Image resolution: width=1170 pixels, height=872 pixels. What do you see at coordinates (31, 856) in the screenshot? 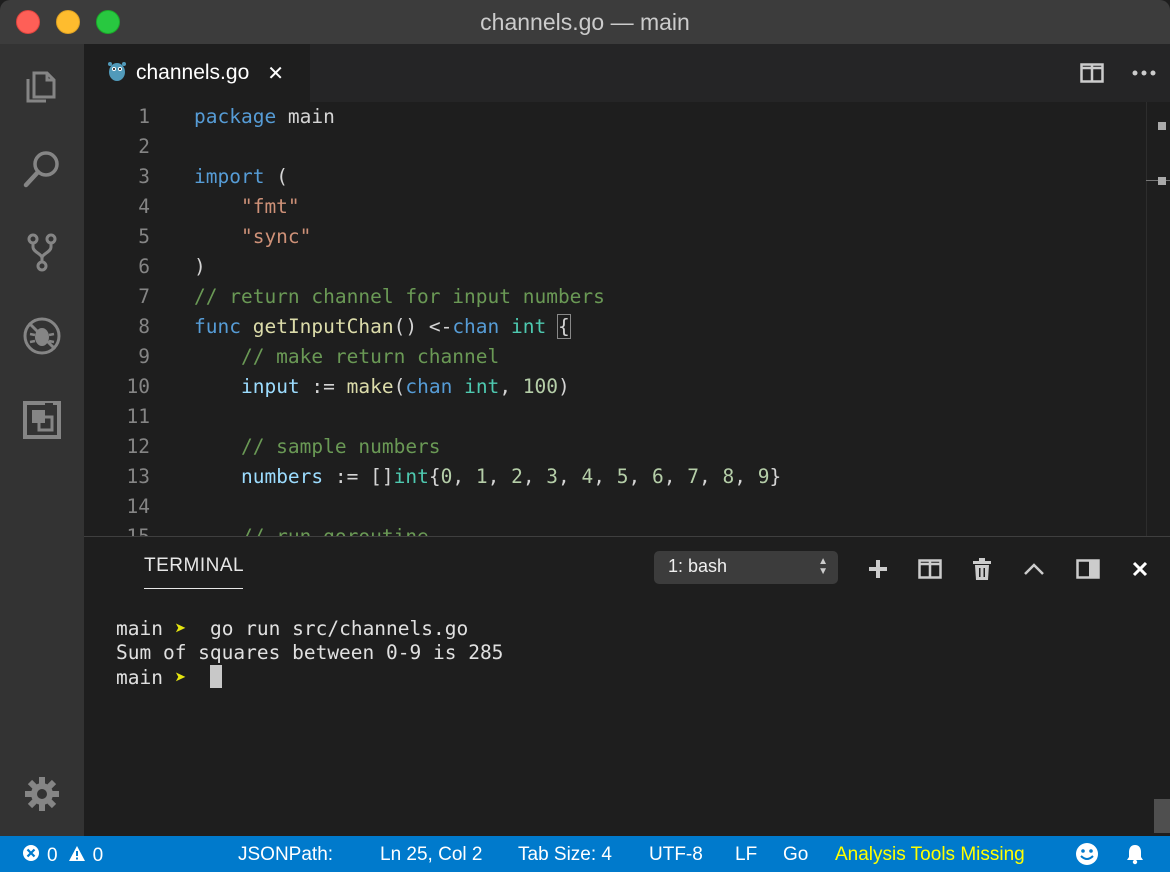
I see `error-icon` at bounding box center [31, 856].